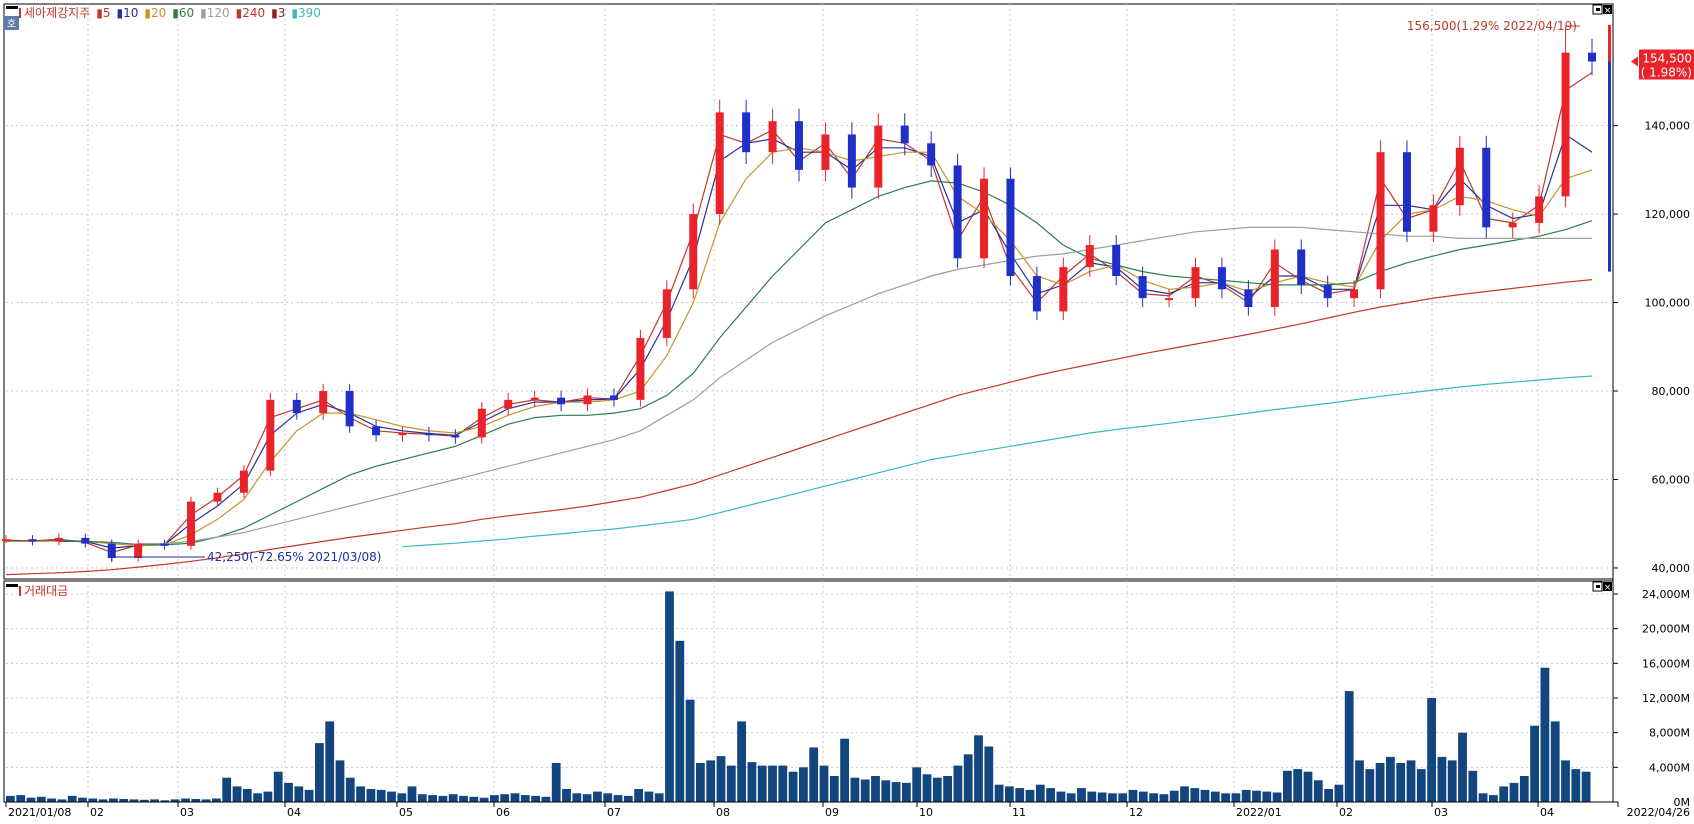 Image resolution: width=1694 pixels, height=824 pixels. What do you see at coordinates (1666, 698) in the screenshot?
I see `volume-tick-label: 12,000M` at bounding box center [1666, 698].